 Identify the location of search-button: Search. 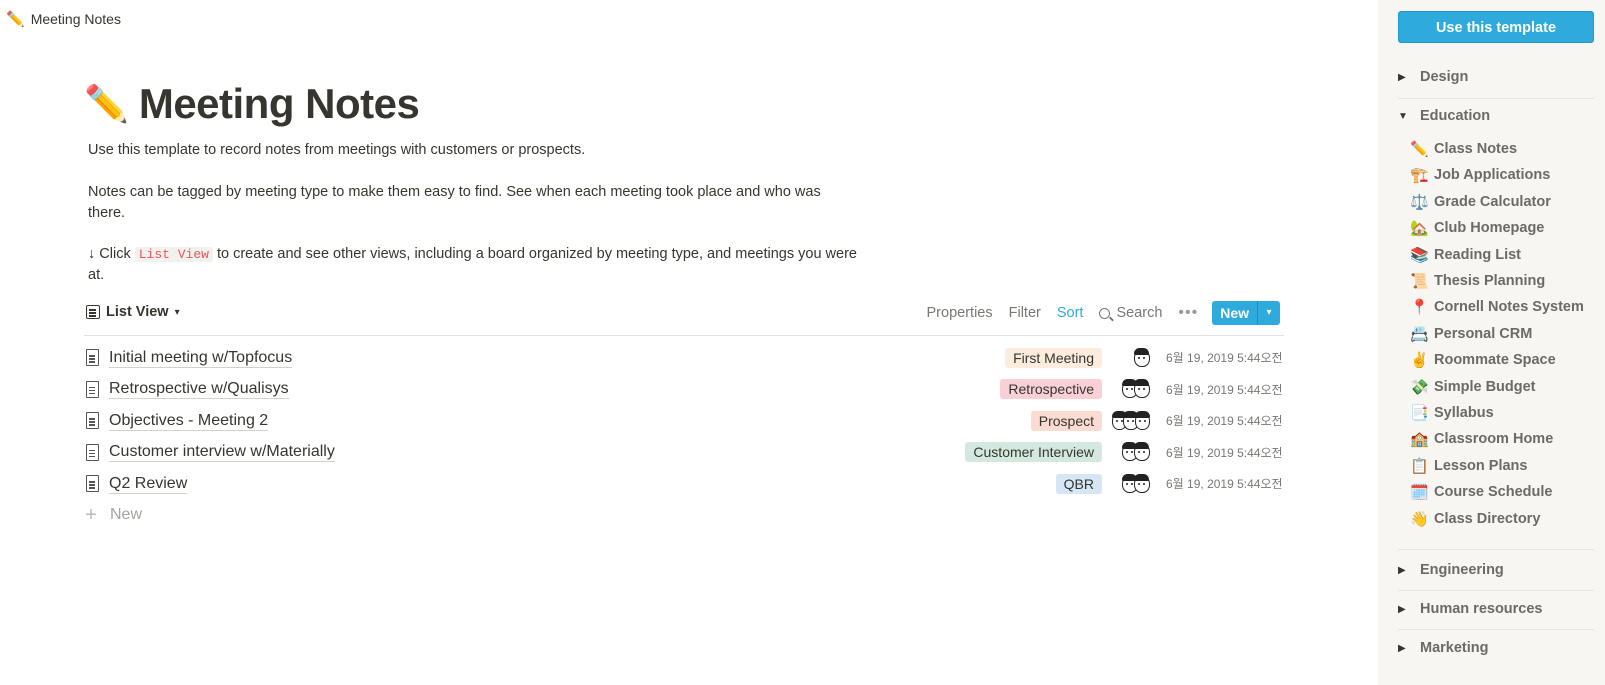
(1130, 313).